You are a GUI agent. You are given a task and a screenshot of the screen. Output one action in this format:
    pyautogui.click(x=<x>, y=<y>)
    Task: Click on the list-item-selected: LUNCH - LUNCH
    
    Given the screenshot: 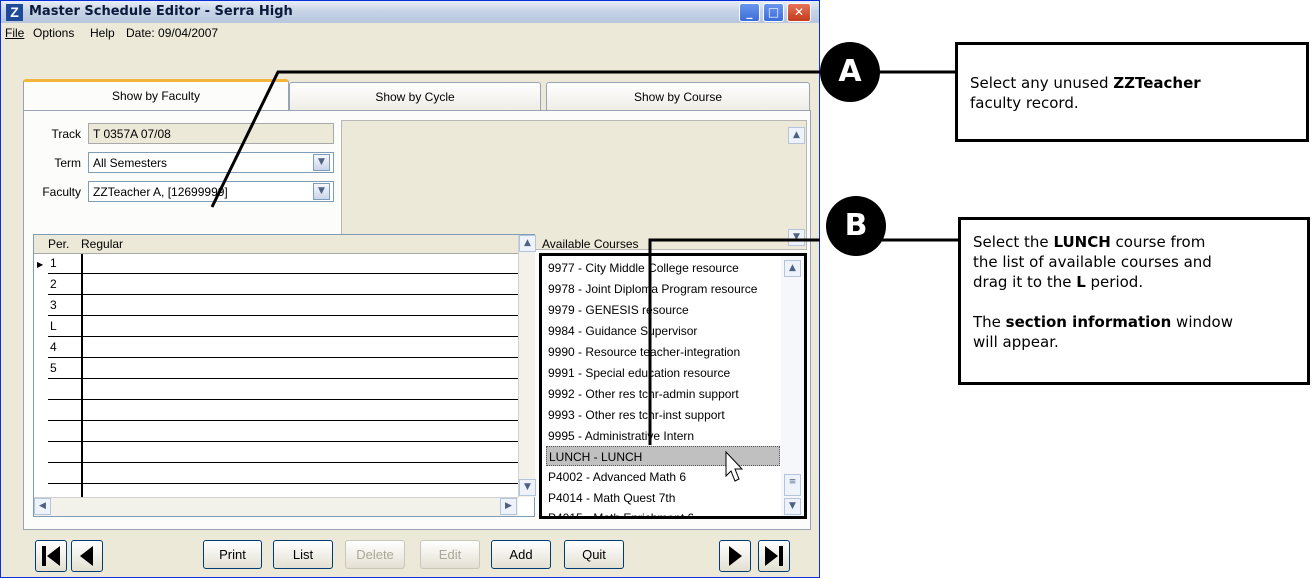 What is the action you would take?
    pyautogui.click(x=663, y=456)
    